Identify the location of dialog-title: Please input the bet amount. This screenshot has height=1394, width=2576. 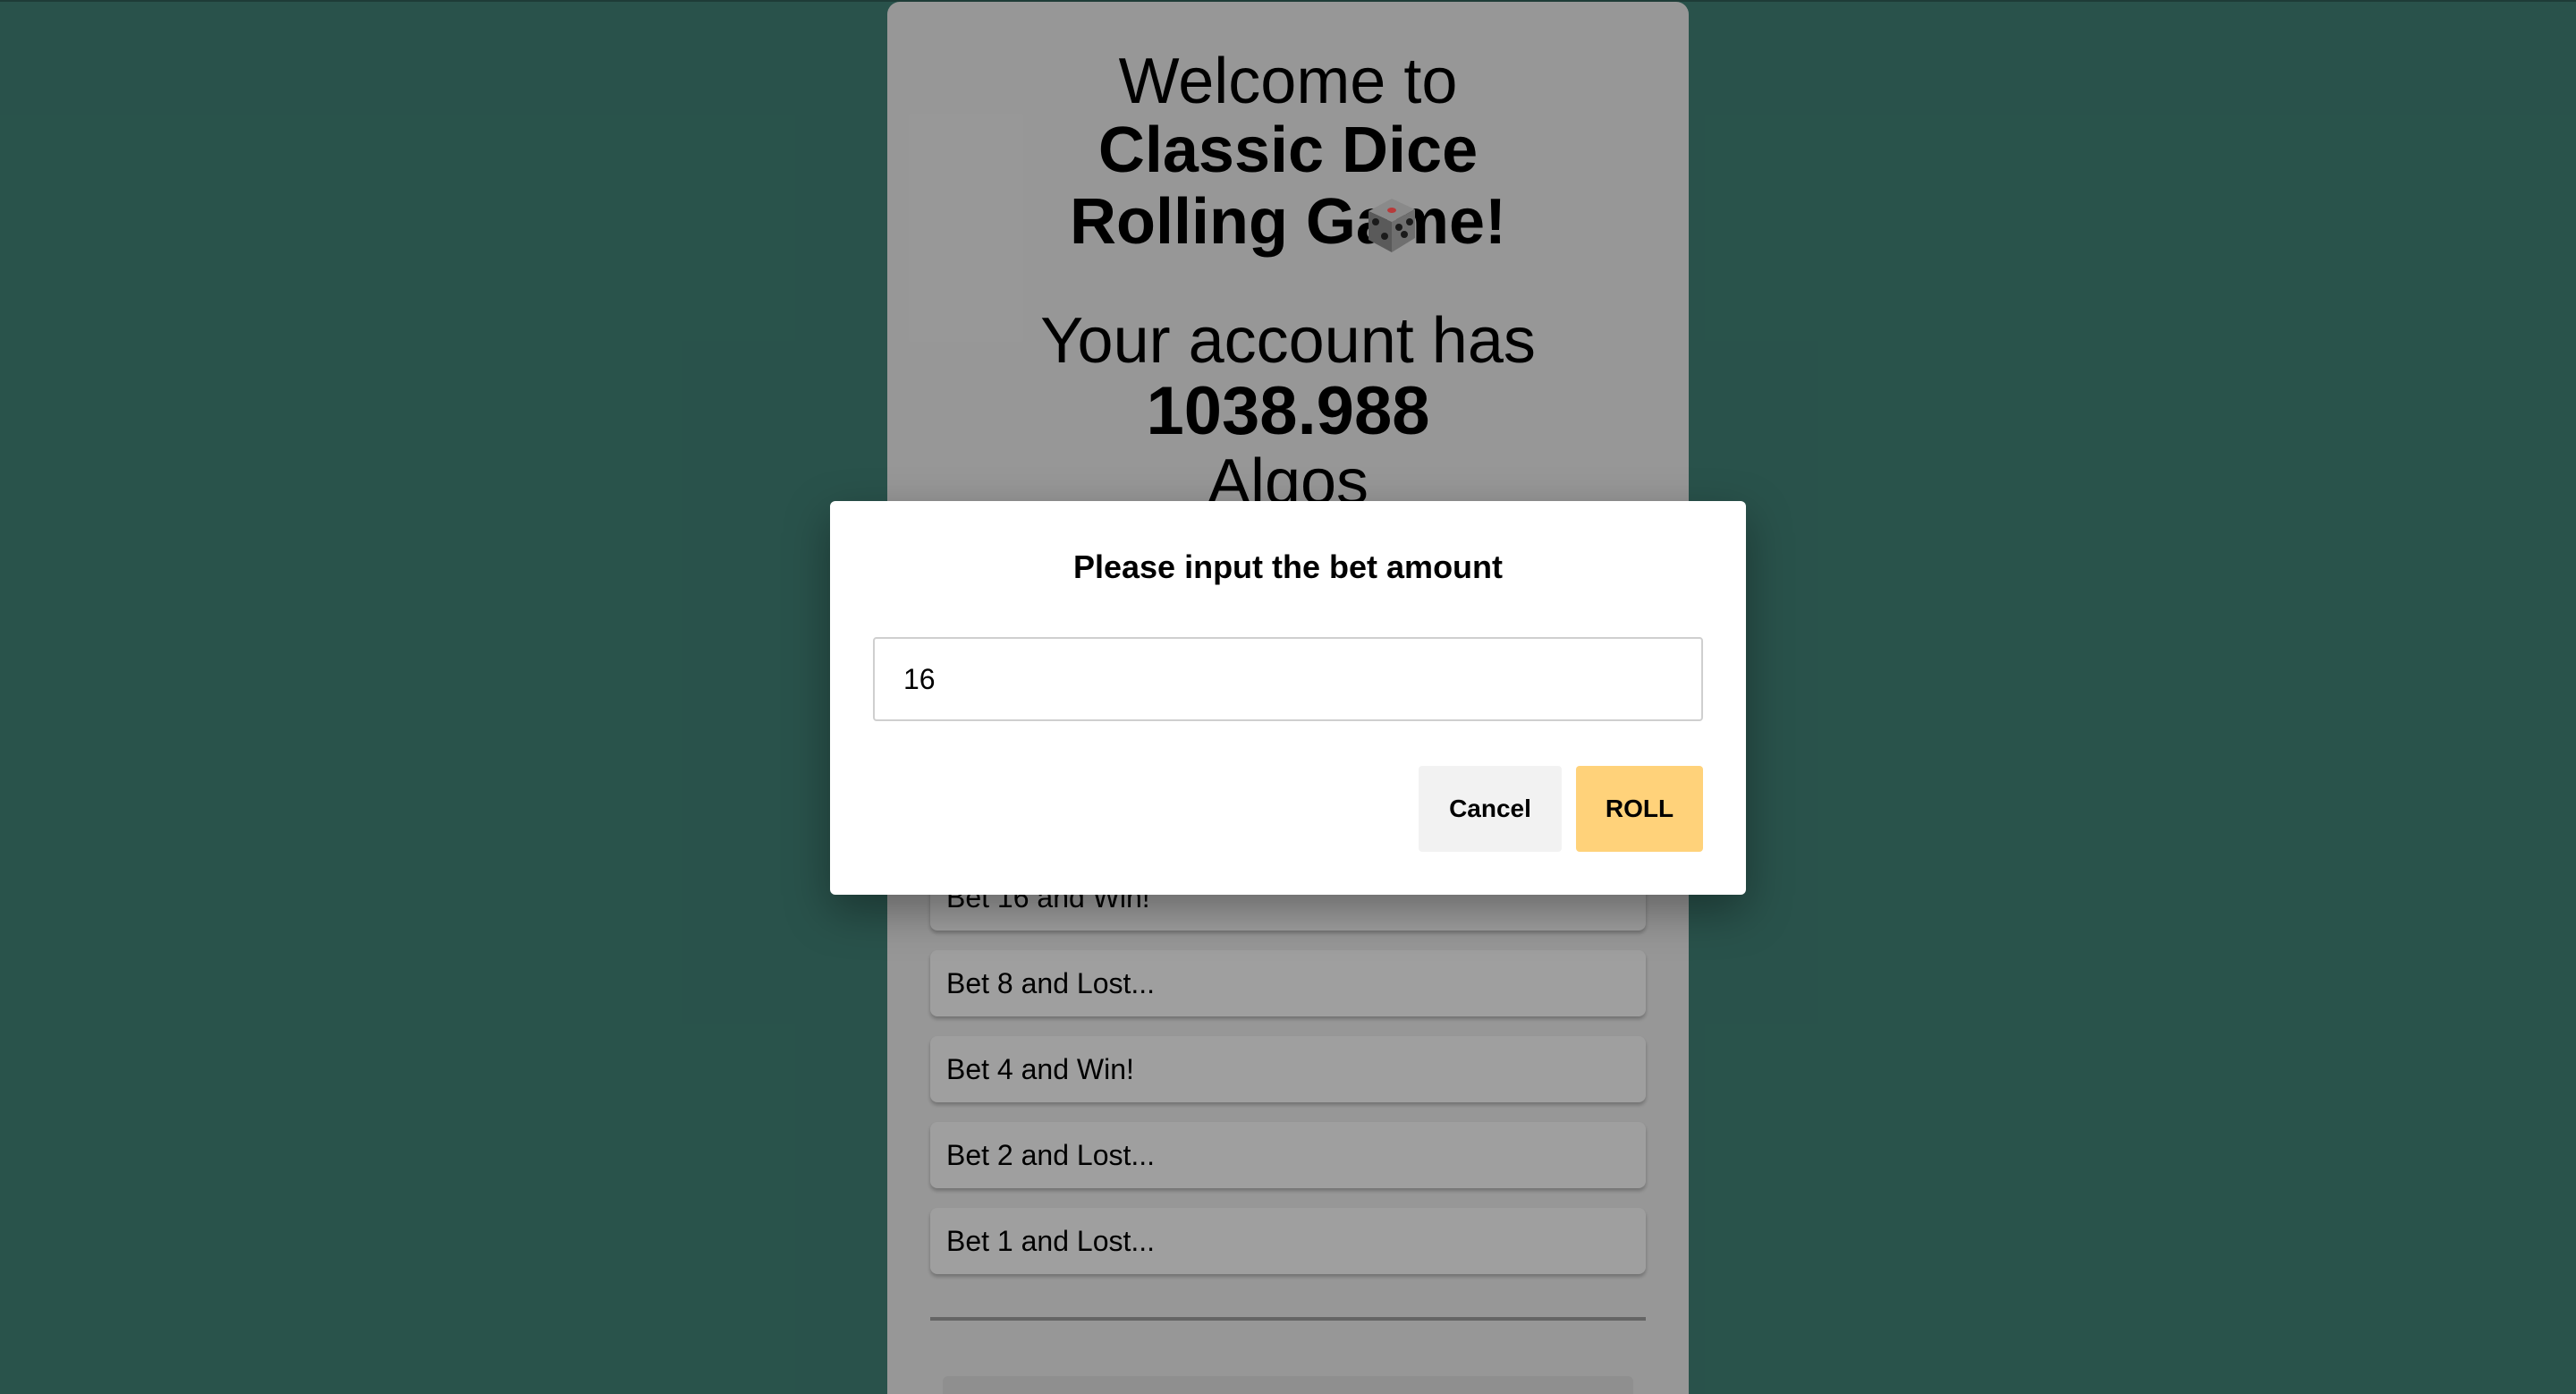
(1288, 566).